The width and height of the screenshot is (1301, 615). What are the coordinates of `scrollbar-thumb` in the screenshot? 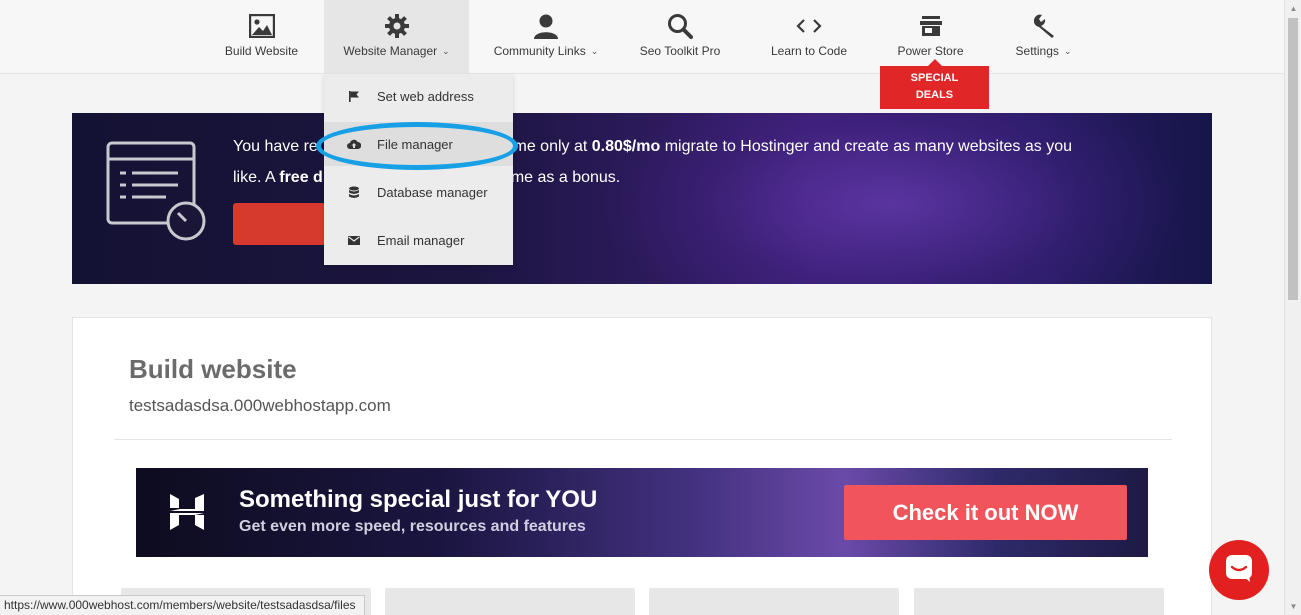 It's located at (1293, 159).